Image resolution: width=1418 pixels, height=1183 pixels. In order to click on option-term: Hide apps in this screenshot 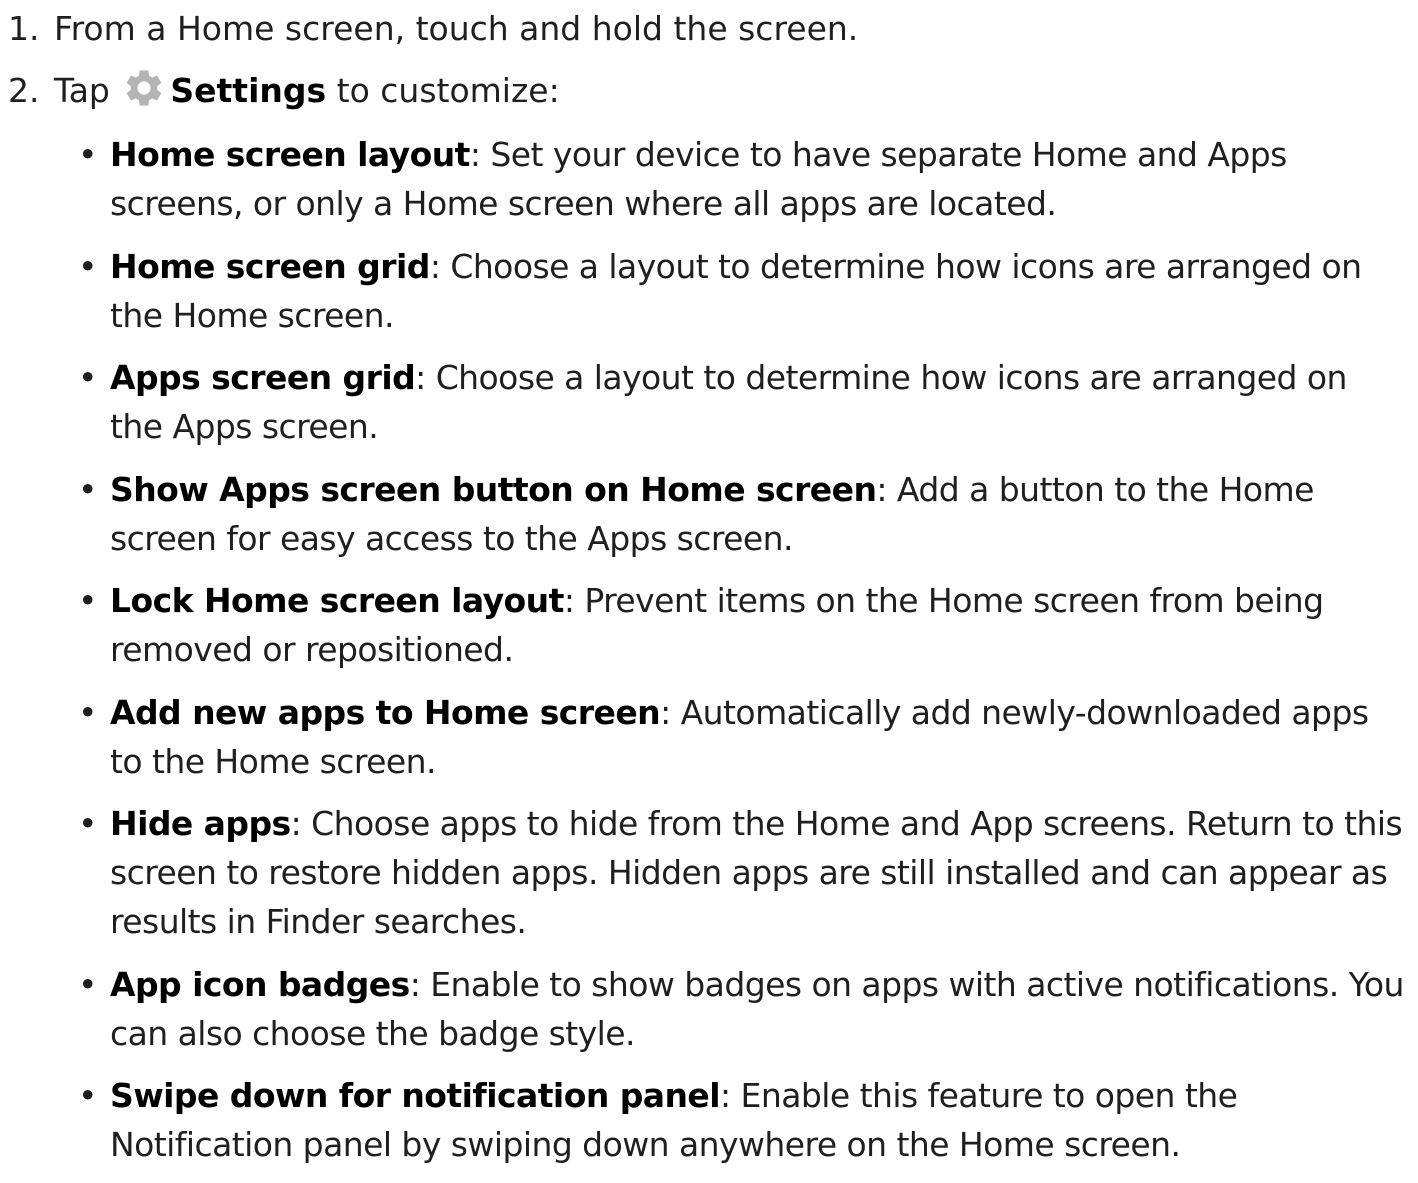, I will do `click(200, 823)`.